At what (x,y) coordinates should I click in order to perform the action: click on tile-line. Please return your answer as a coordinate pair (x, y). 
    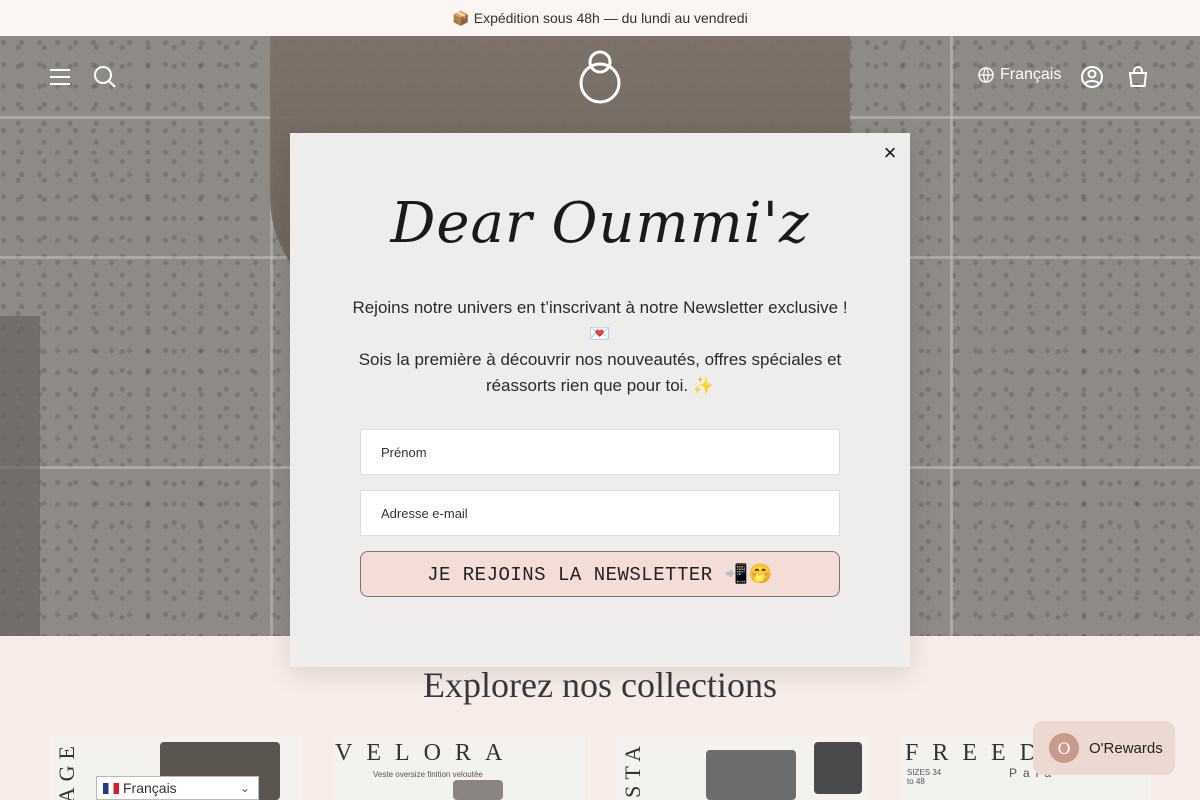
    Looking at the image, I should click on (951, 336).